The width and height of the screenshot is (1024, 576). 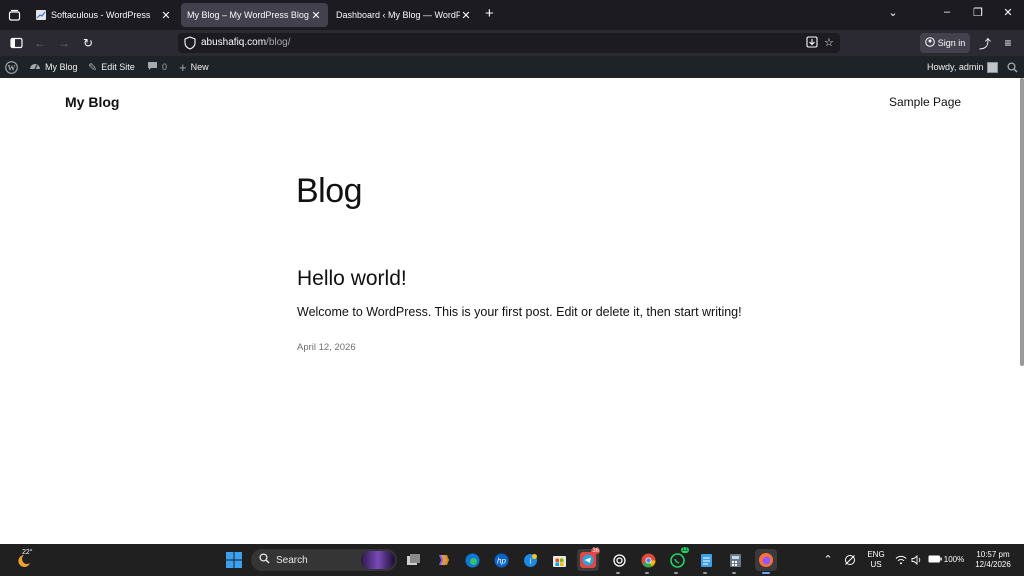 What do you see at coordinates (951, 43) in the screenshot?
I see `sign-in-label: Sign in` at bounding box center [951, 43].